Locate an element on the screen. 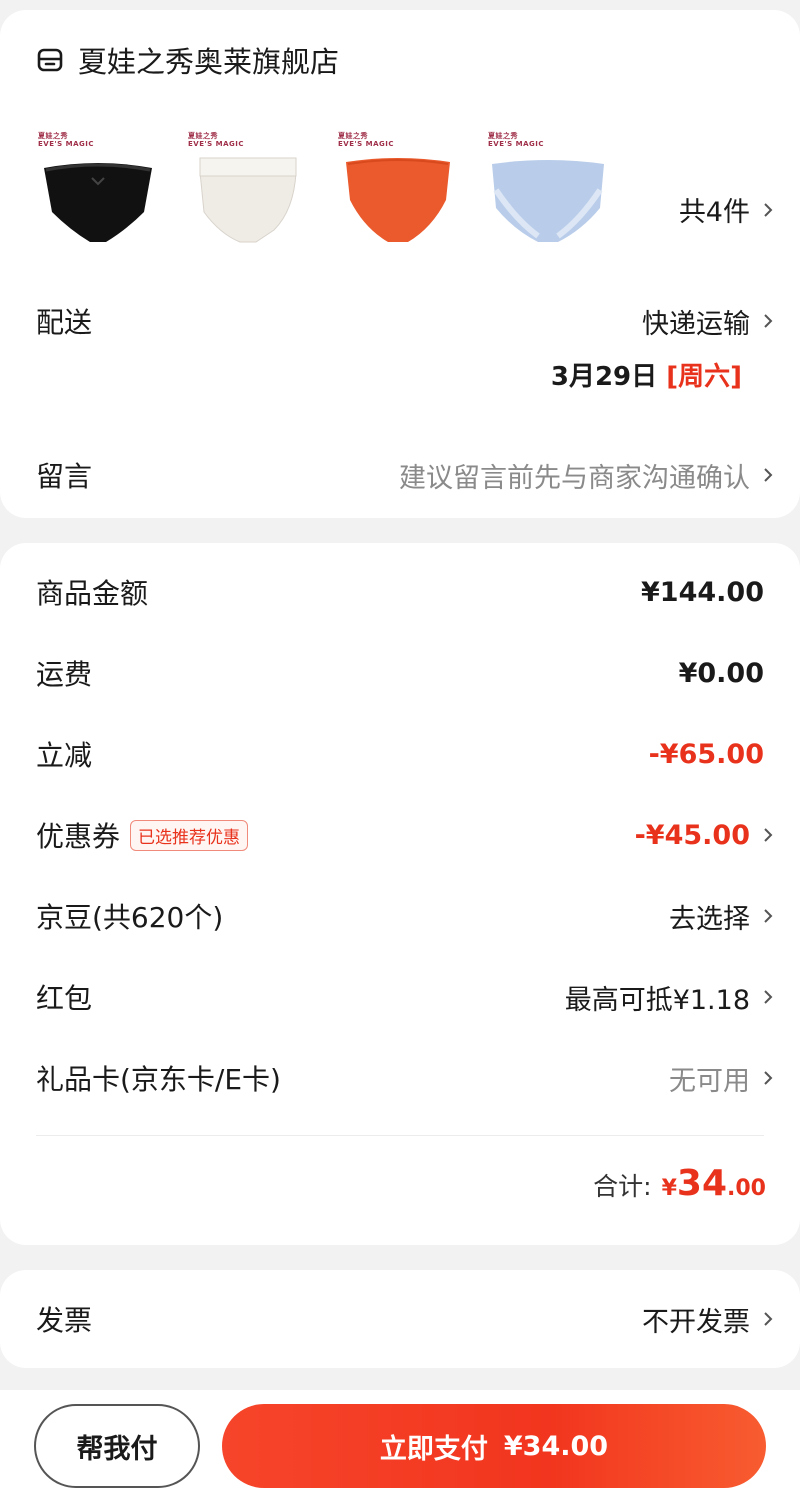  invoice-value: 不开发票 is located at coordinates (696, 1322).